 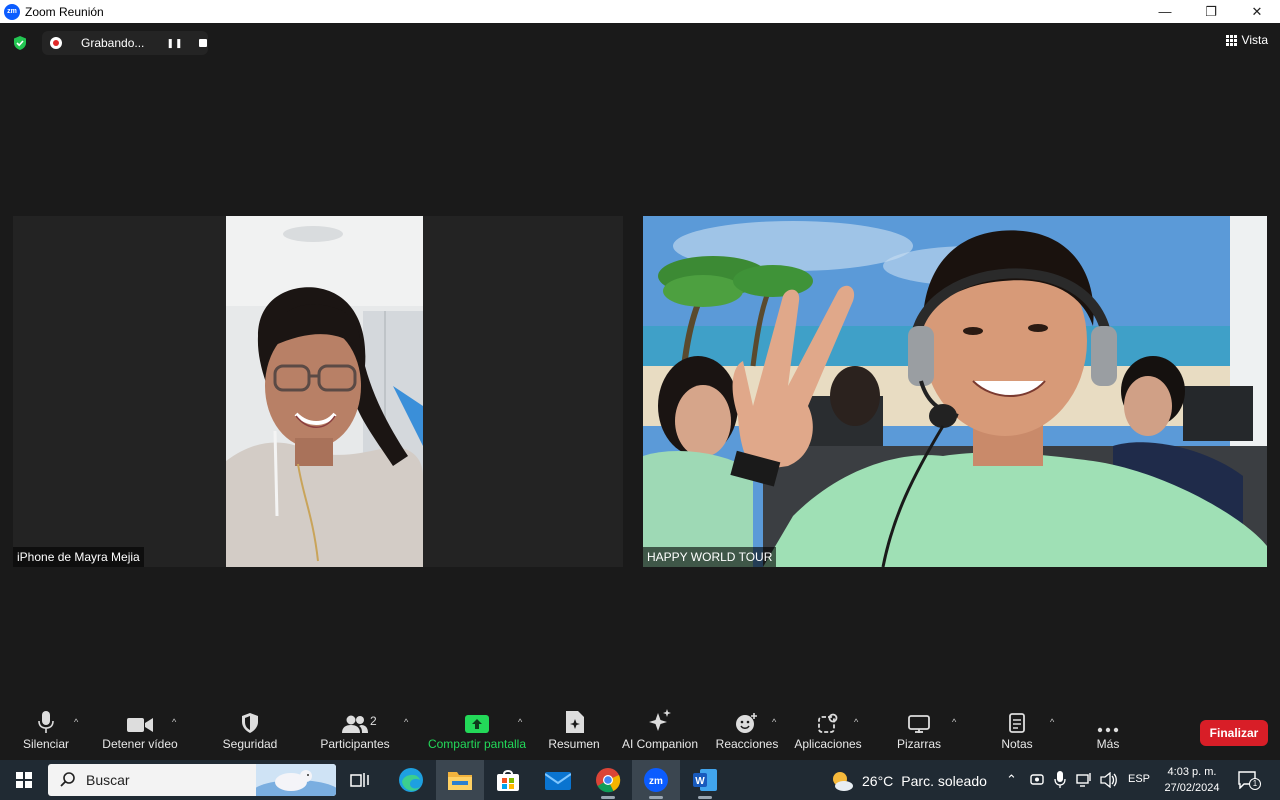 What do you see at coordinates (575, 722) in the screenshot?
I see `summary-document-icon` at bounding box center [575, 722].